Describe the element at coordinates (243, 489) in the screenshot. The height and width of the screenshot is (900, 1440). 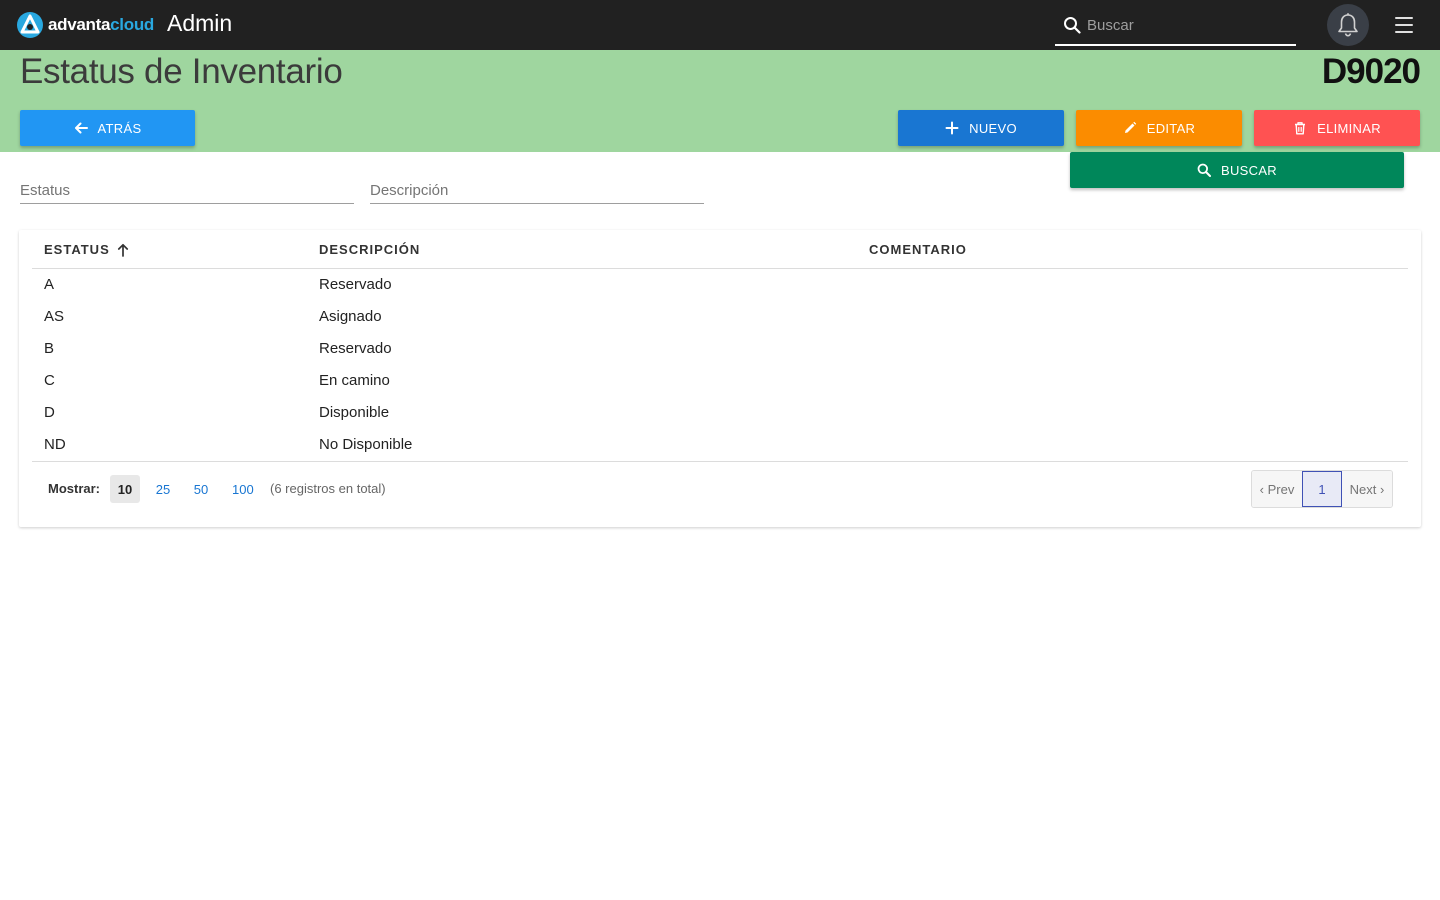
I see `page-size-100: 100` at that location.